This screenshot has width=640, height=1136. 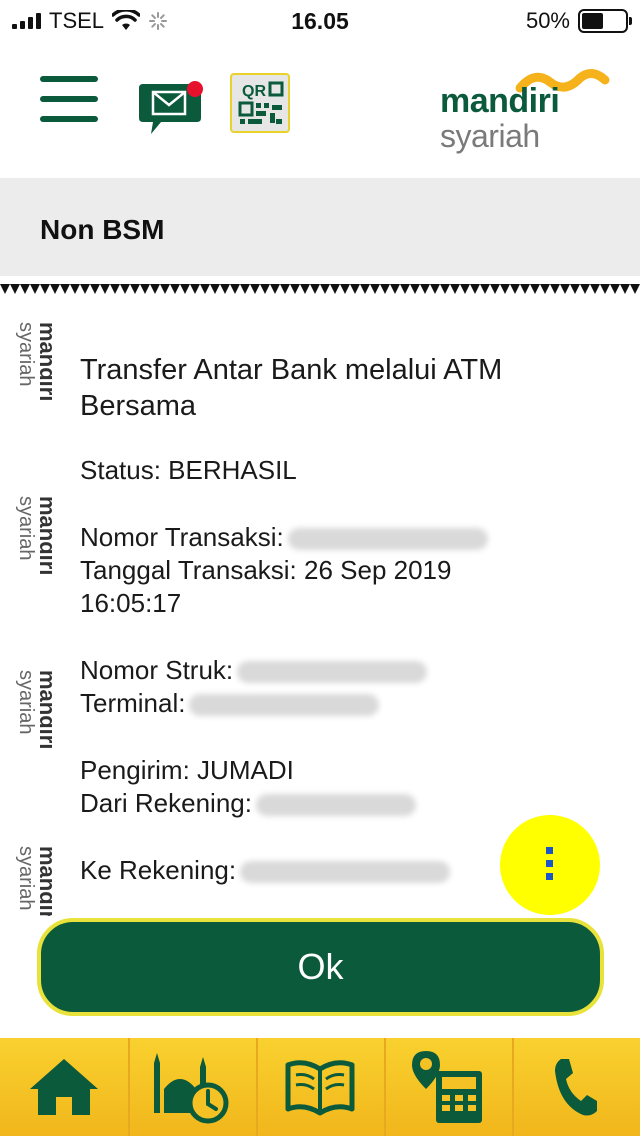 I want to click on status-line: Status: BERHASIL, so click(x=188, y=470).